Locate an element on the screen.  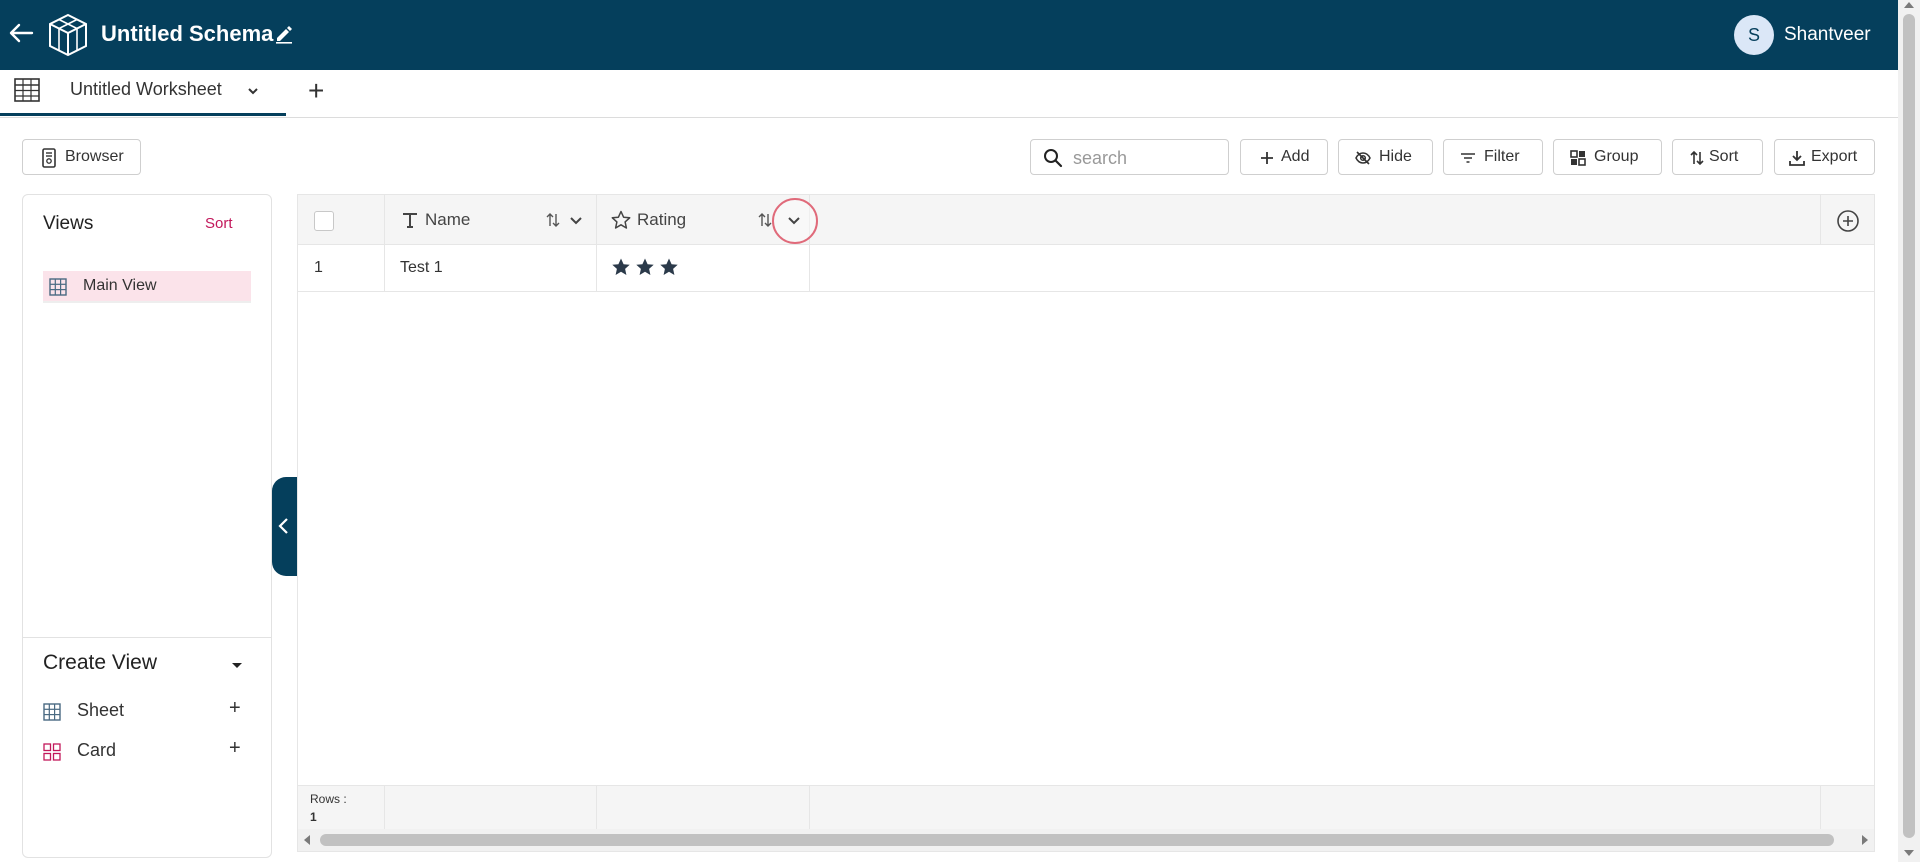
filter-label: Filter is located at coordinates (1502, 156).